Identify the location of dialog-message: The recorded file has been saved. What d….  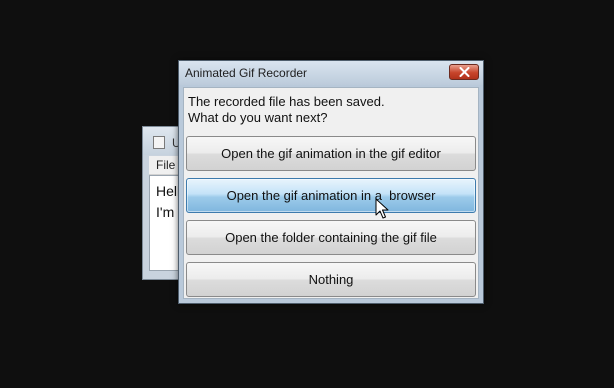
(286, 110).